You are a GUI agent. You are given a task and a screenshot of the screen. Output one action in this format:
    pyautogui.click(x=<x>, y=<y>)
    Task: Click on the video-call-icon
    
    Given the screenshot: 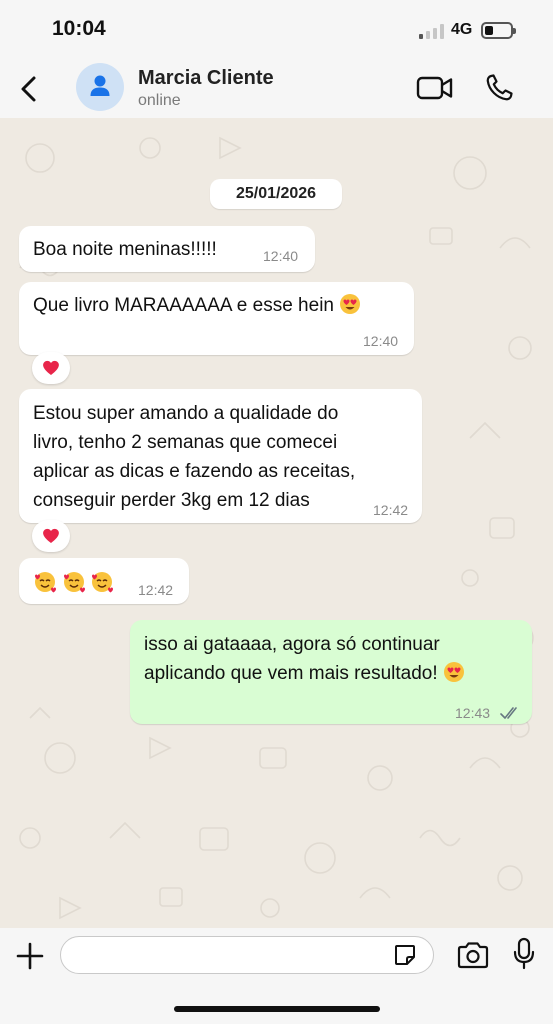 What is the action you would take?
    pyautogui.click(x=434, y=88)
    